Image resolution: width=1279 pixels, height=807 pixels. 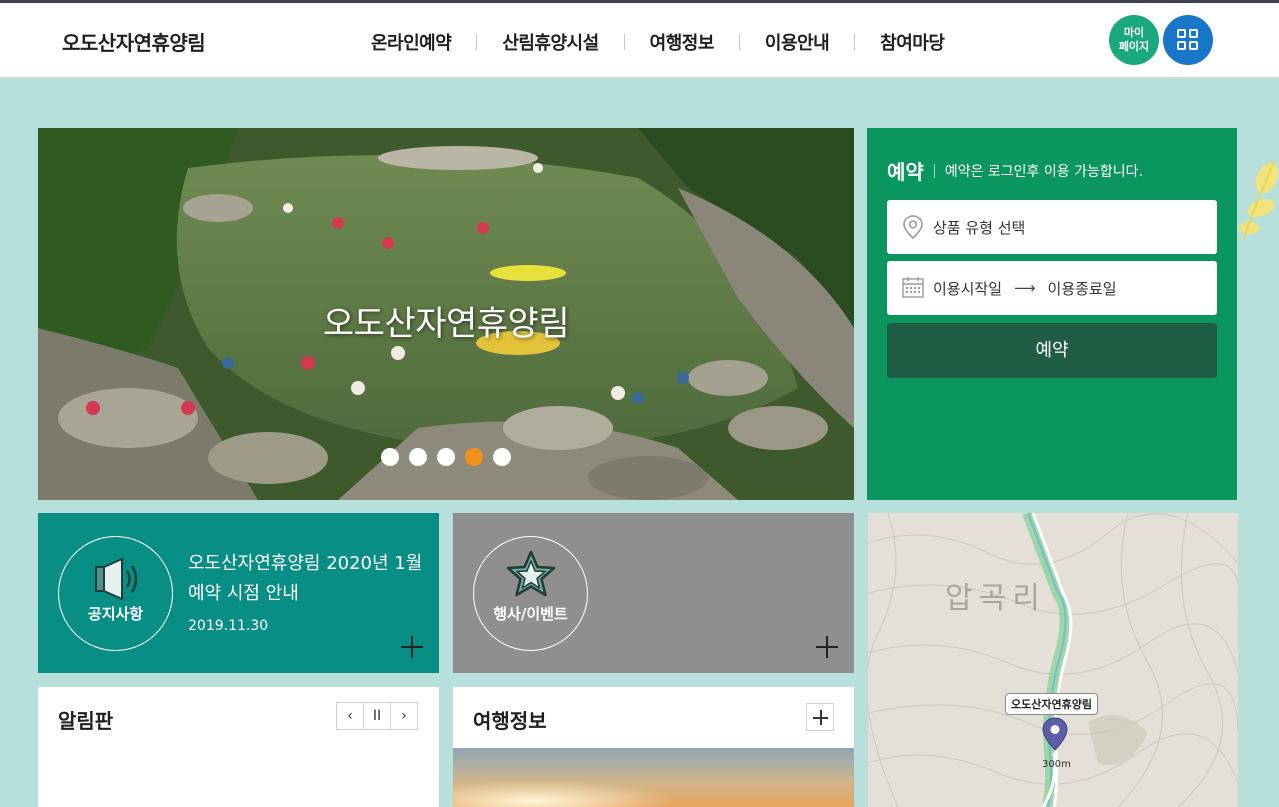 What do you see at coordinates (913, 289) in the screenshot?
I see `calendar-icon` at bounding box center [913, 289].